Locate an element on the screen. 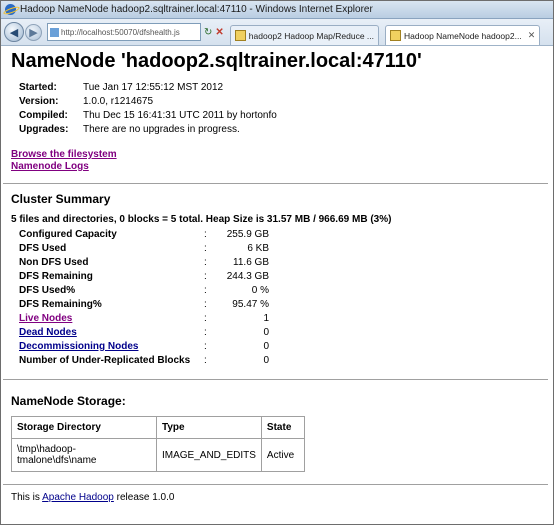  page-links: Browse the filesystem Namenode Logs is located at coordinates (281, 161).